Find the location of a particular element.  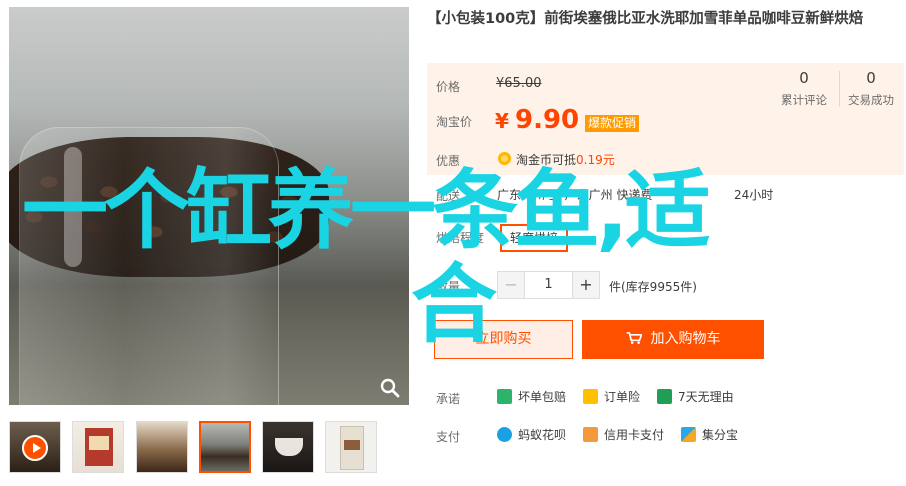

gold-coin-icon is located at coordinates (504, 158).